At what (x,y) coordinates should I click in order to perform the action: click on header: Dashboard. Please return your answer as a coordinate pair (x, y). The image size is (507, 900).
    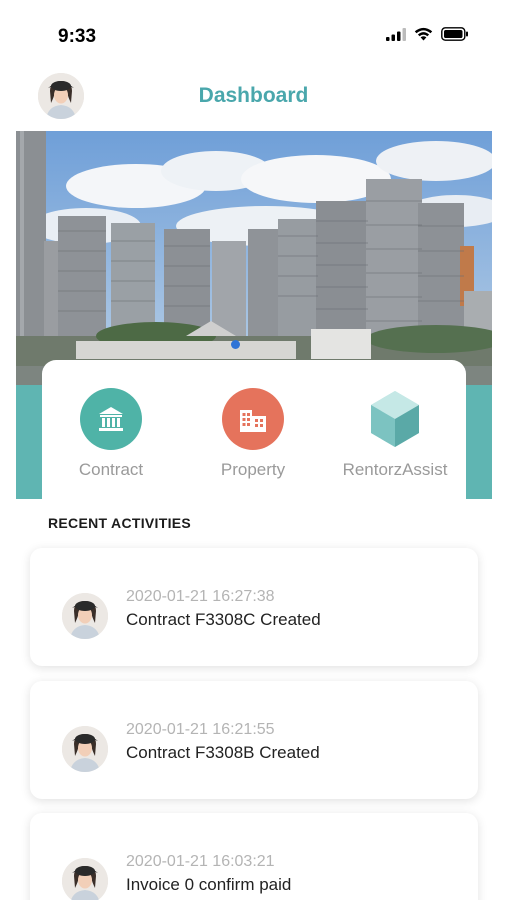
    Looking at the image, I should click on (253, 97).